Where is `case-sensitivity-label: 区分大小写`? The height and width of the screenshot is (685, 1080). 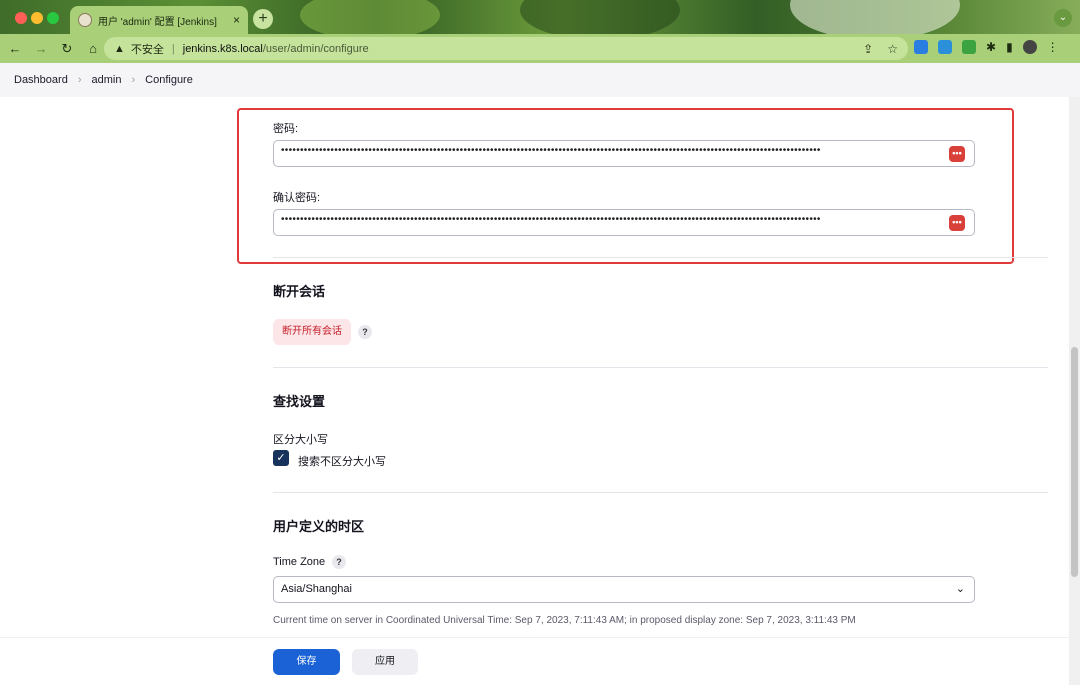
case-sensitivity-label: 区分大小写 is located at coordinates (300, 440).